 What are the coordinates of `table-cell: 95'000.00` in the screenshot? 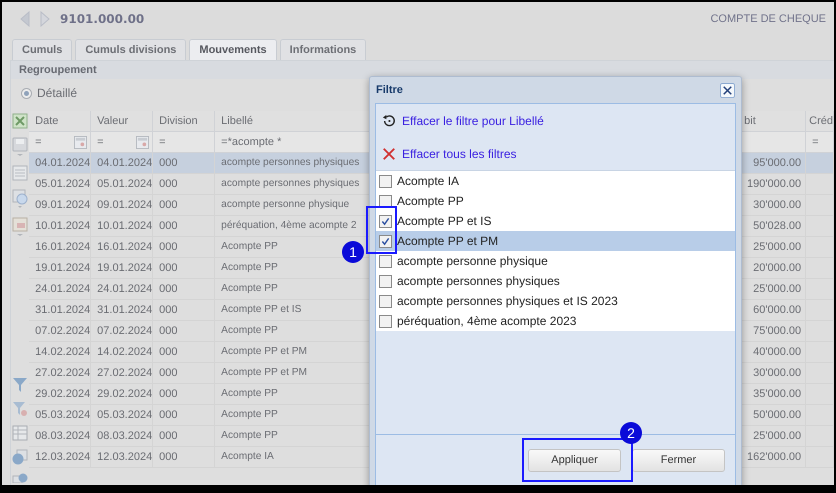 It's located at (777, 163).